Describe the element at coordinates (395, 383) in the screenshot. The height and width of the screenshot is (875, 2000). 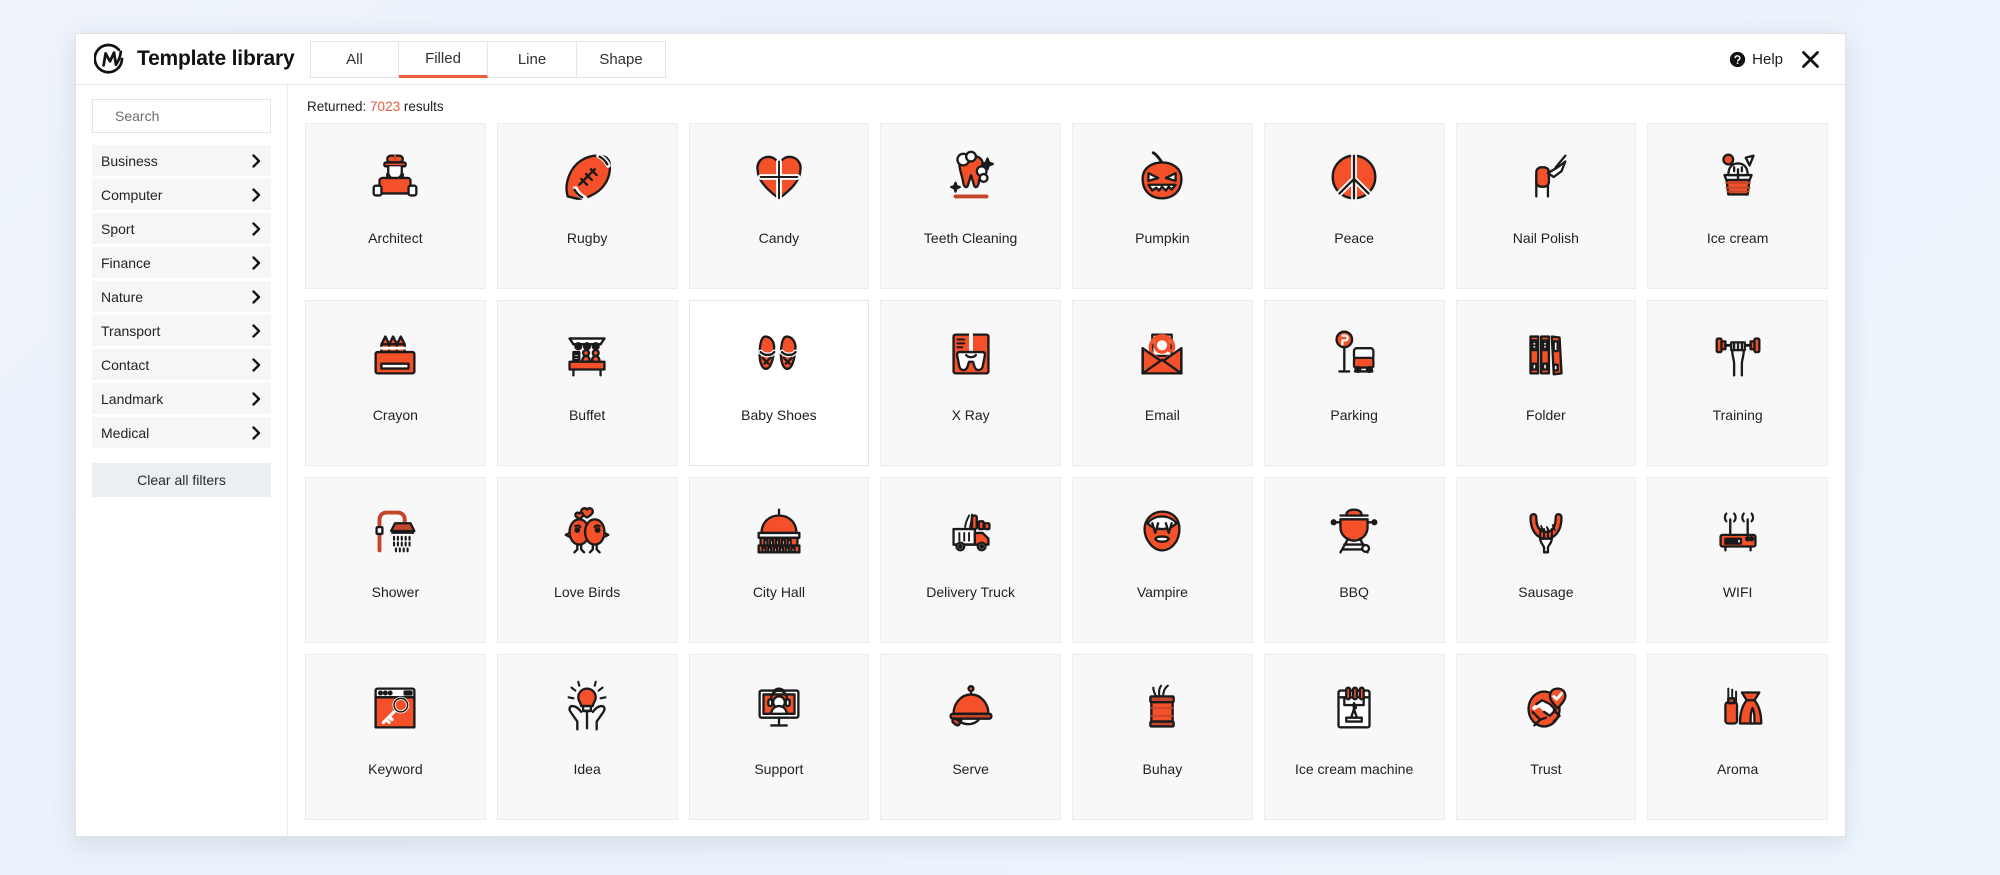
I see `result-card: Crayon` at that location.